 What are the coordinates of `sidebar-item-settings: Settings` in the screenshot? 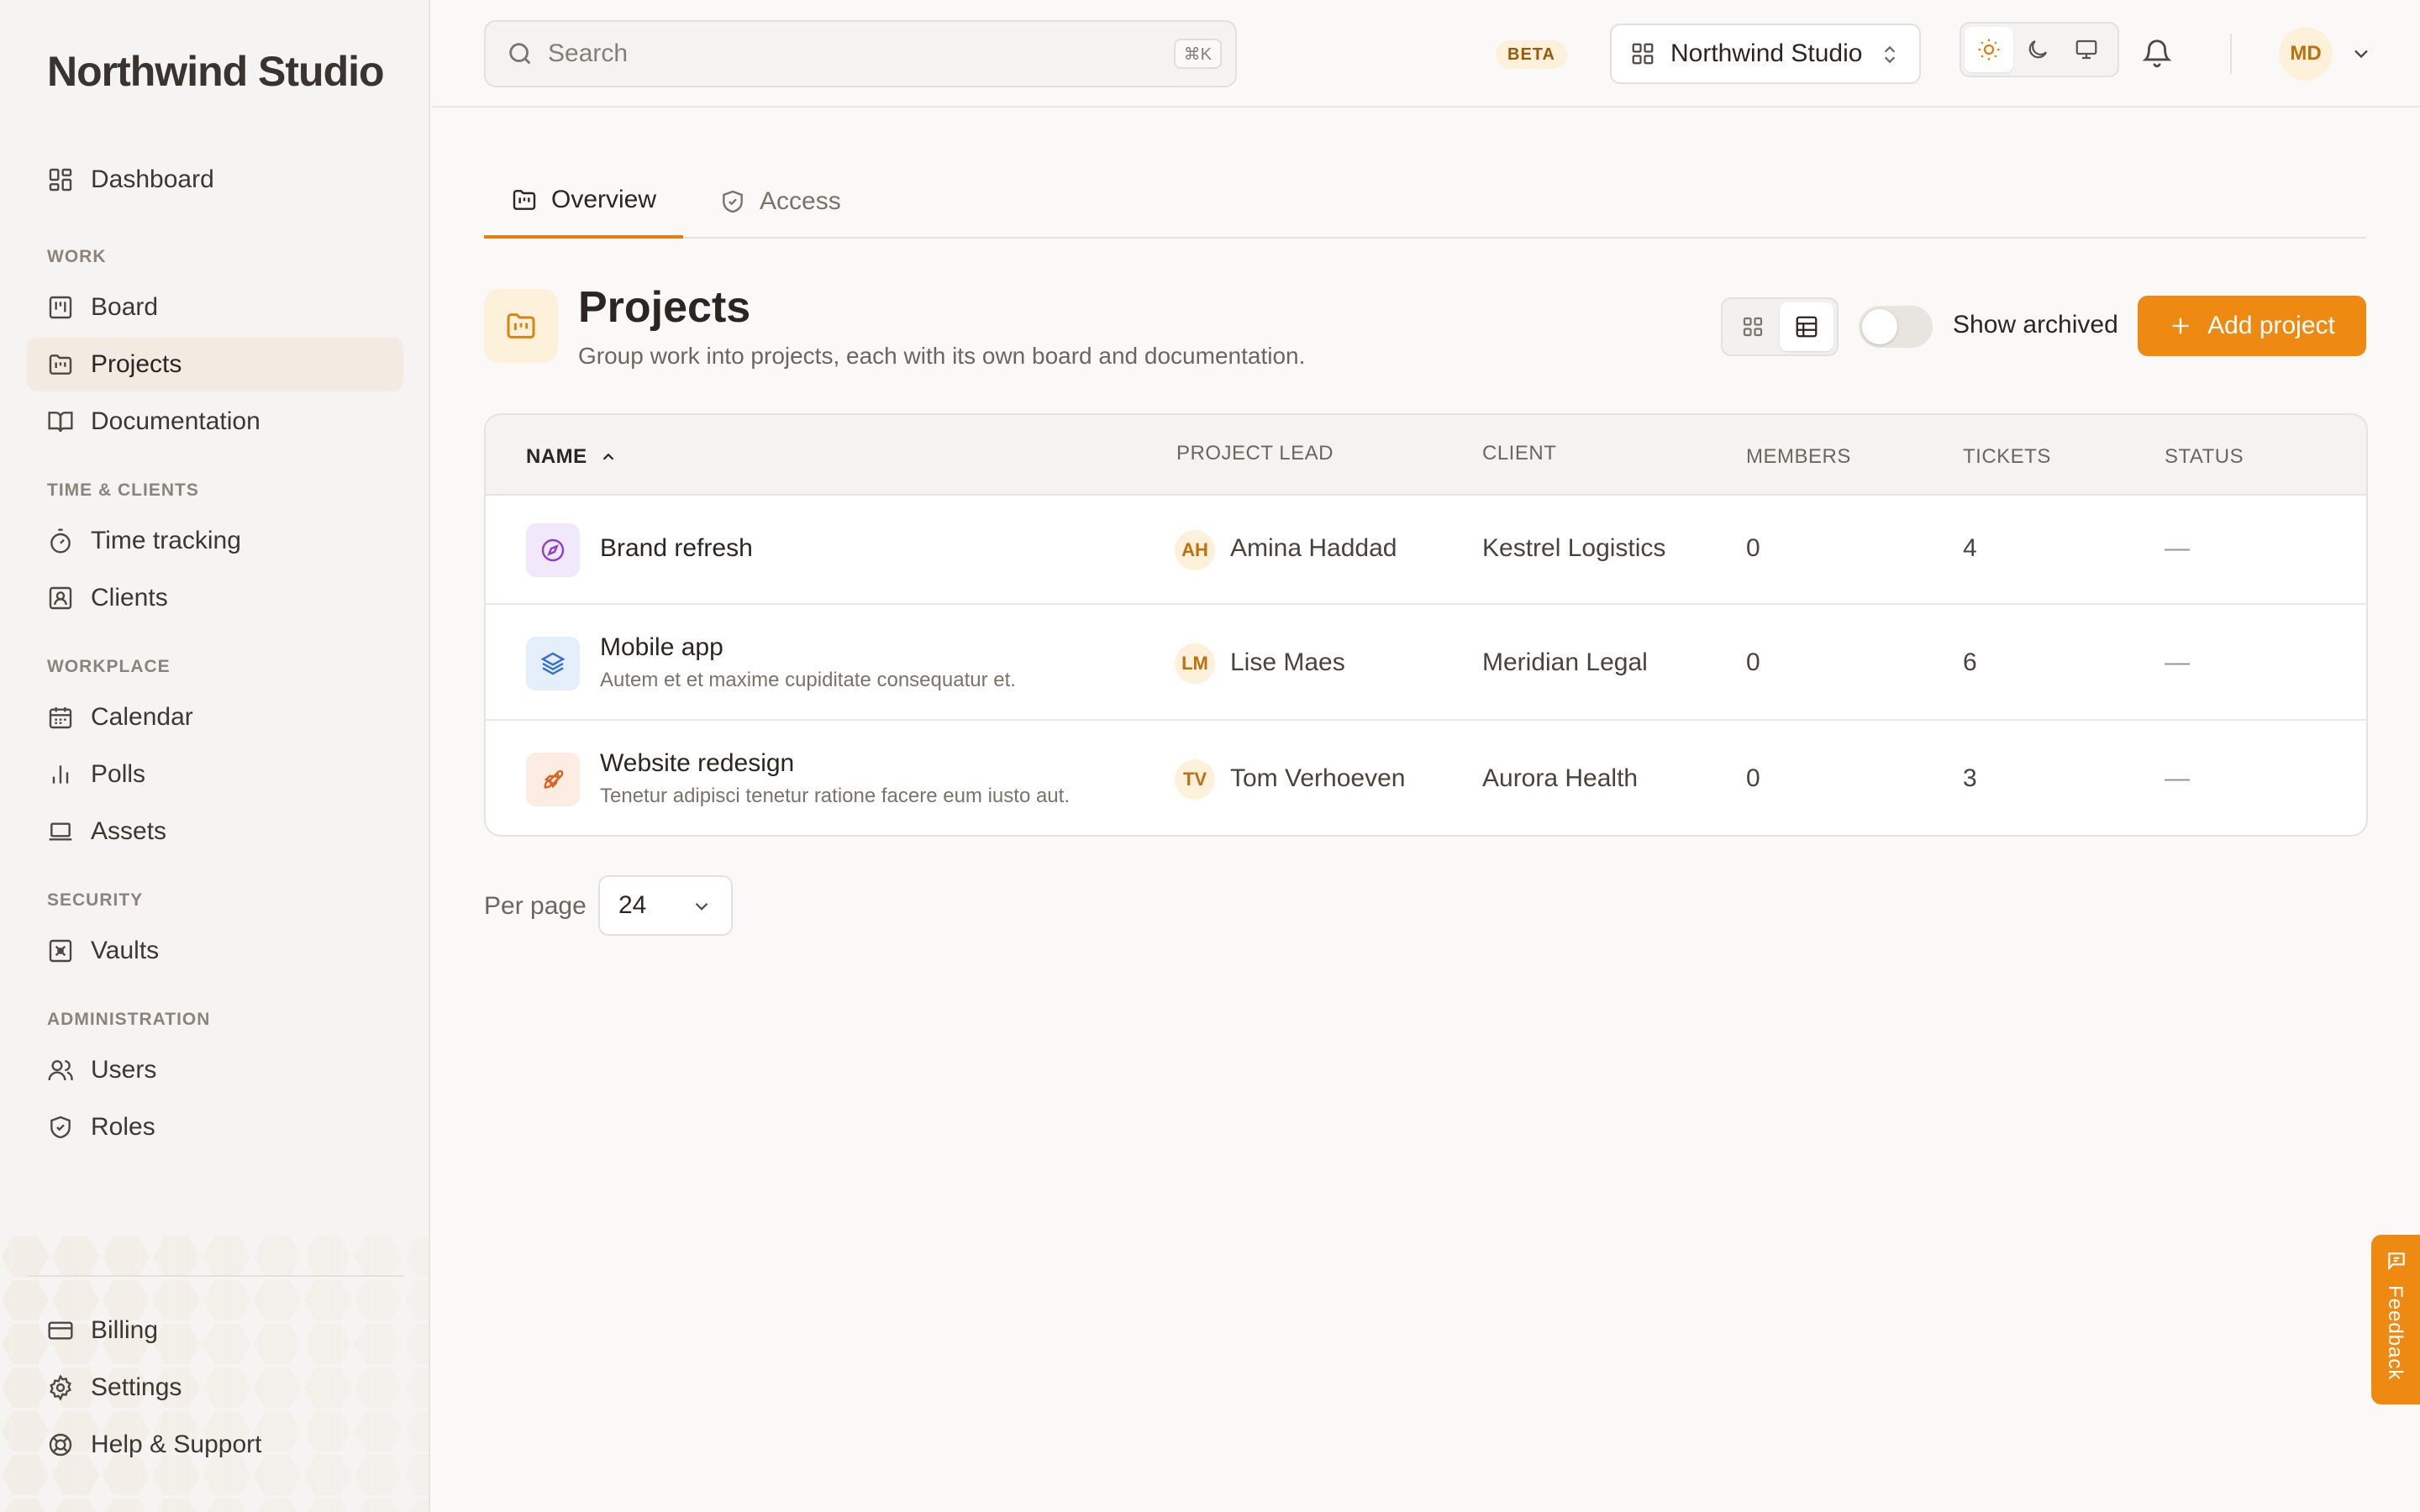 It's located at (215, 1388).